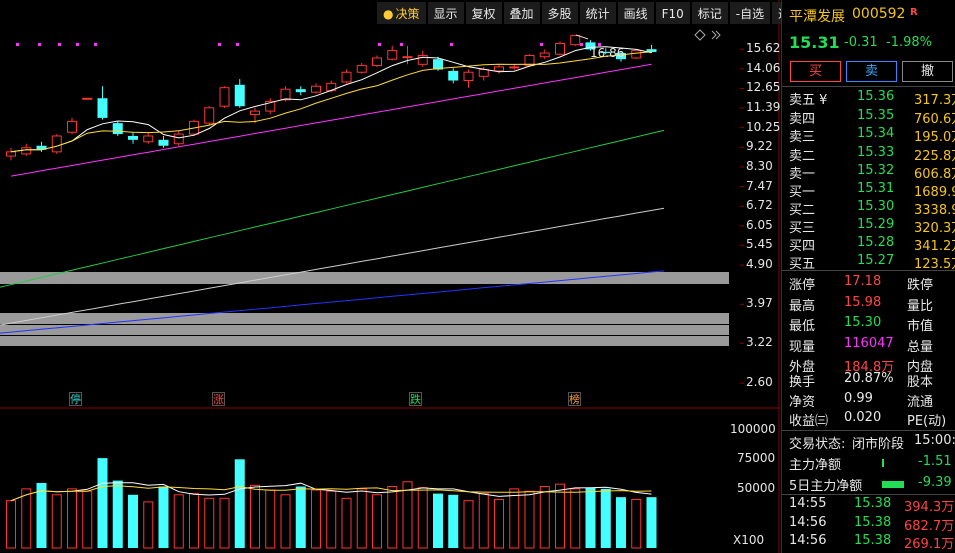  I want to click on diamond-icon, so click(700, 35).